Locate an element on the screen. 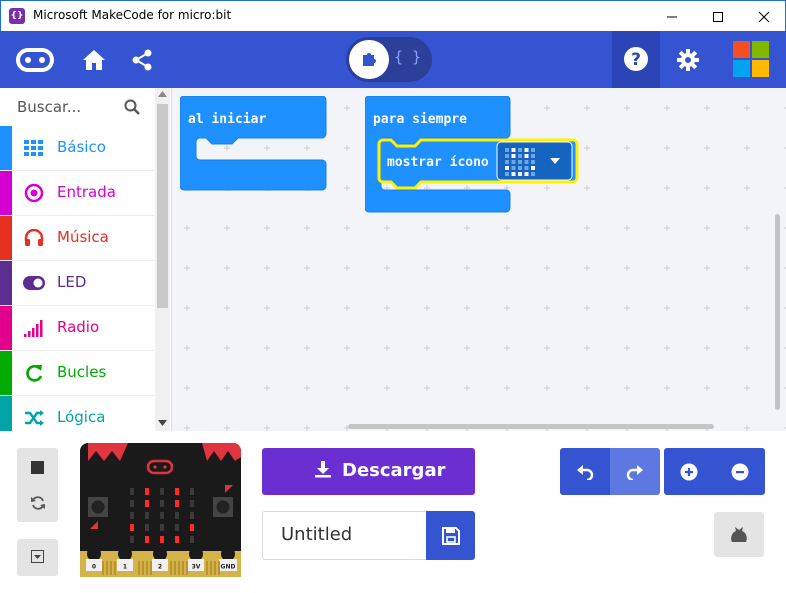  minimize-icon is located at coordinates (672, 16).